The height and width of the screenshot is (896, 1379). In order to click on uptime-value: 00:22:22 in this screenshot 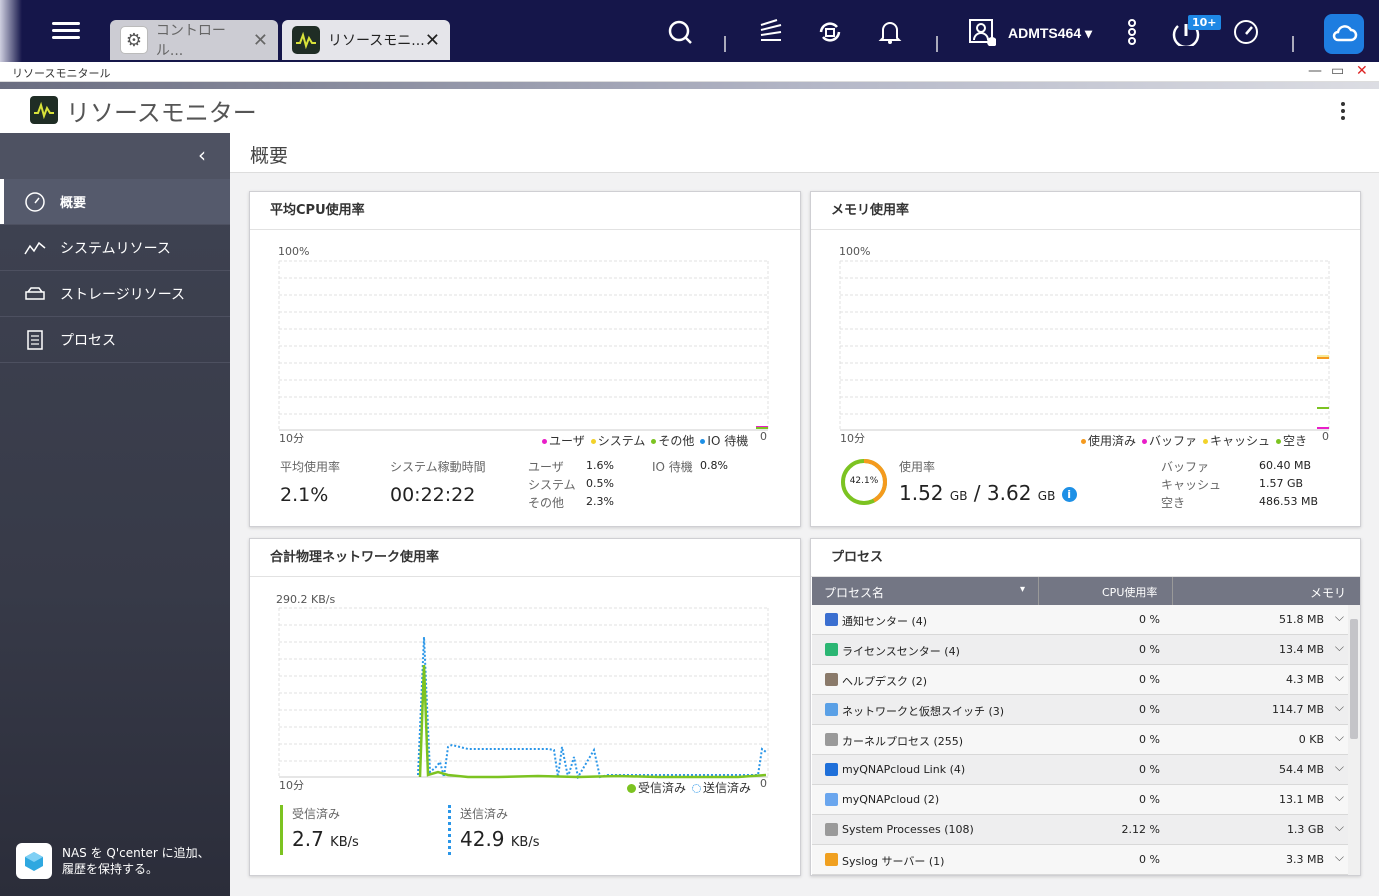, I will do `click(433, 495)`.